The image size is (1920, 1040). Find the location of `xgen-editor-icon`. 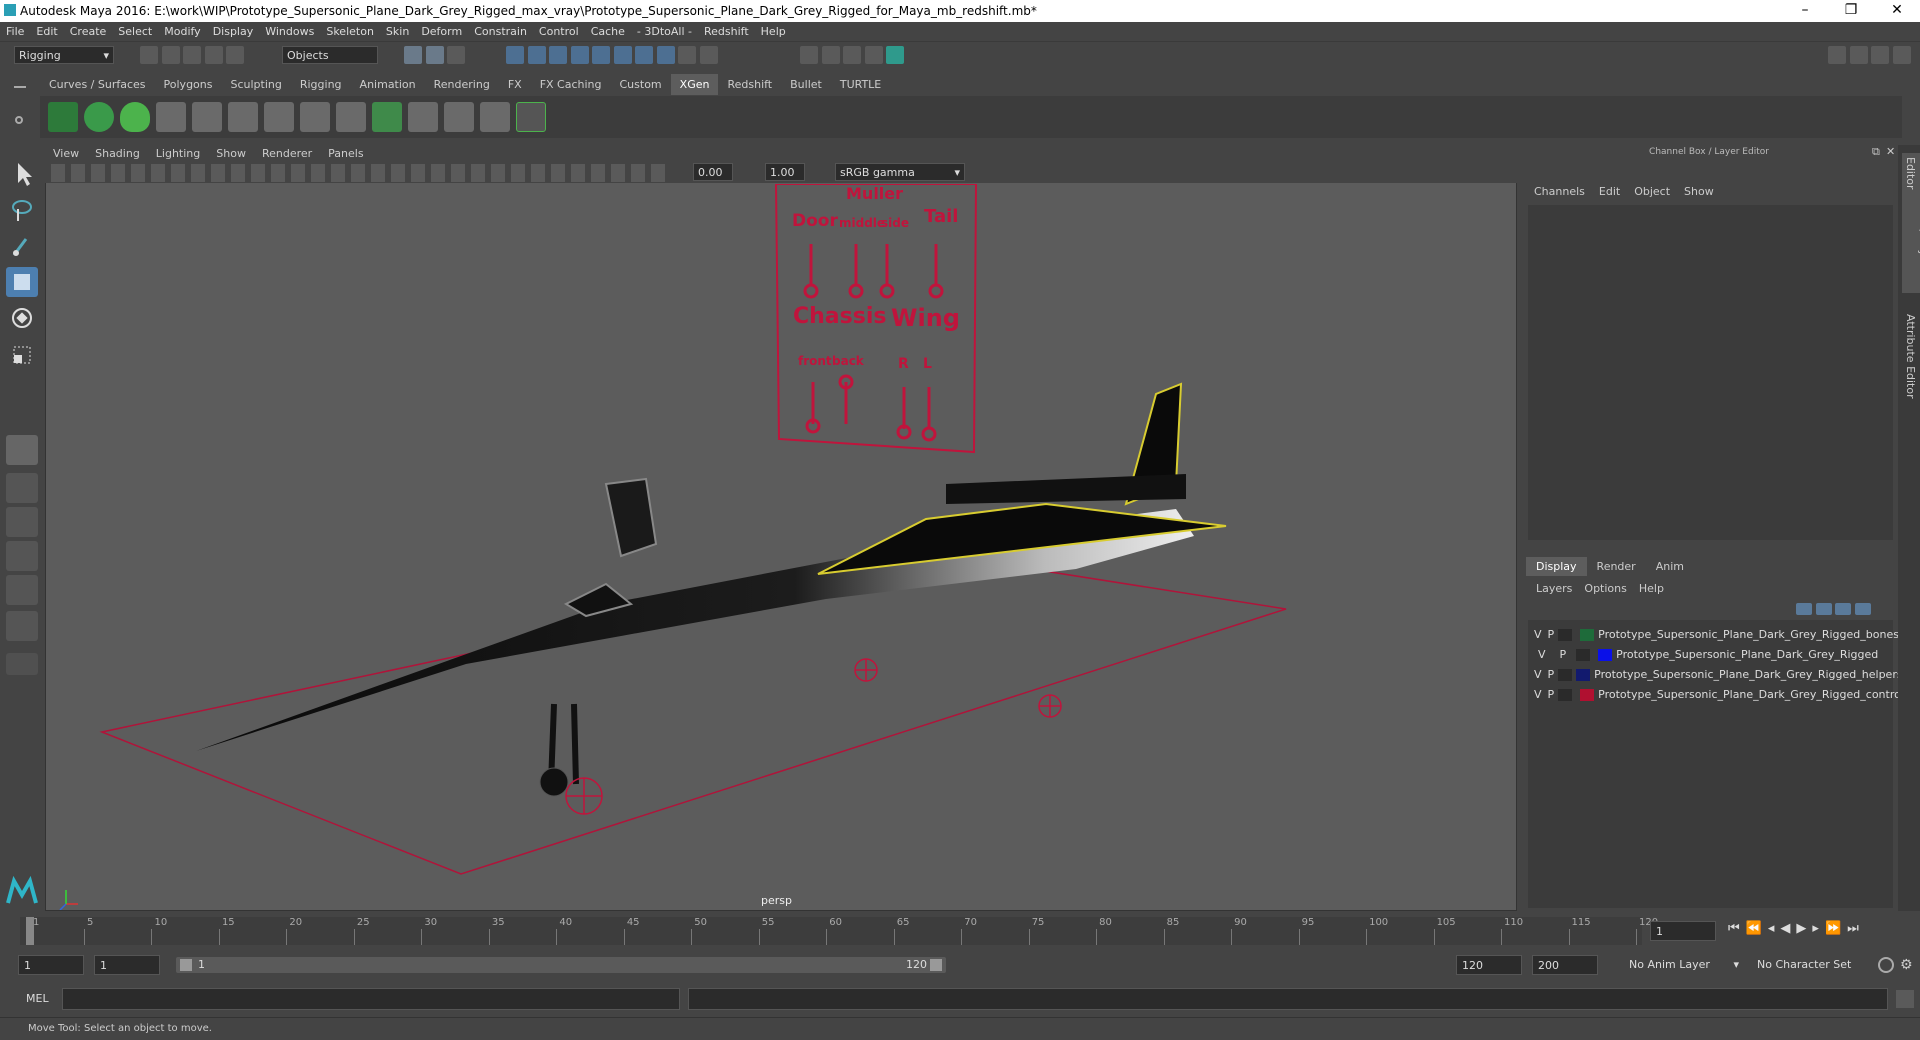

xgen-editor-icon is located at coordinates (63, 117).